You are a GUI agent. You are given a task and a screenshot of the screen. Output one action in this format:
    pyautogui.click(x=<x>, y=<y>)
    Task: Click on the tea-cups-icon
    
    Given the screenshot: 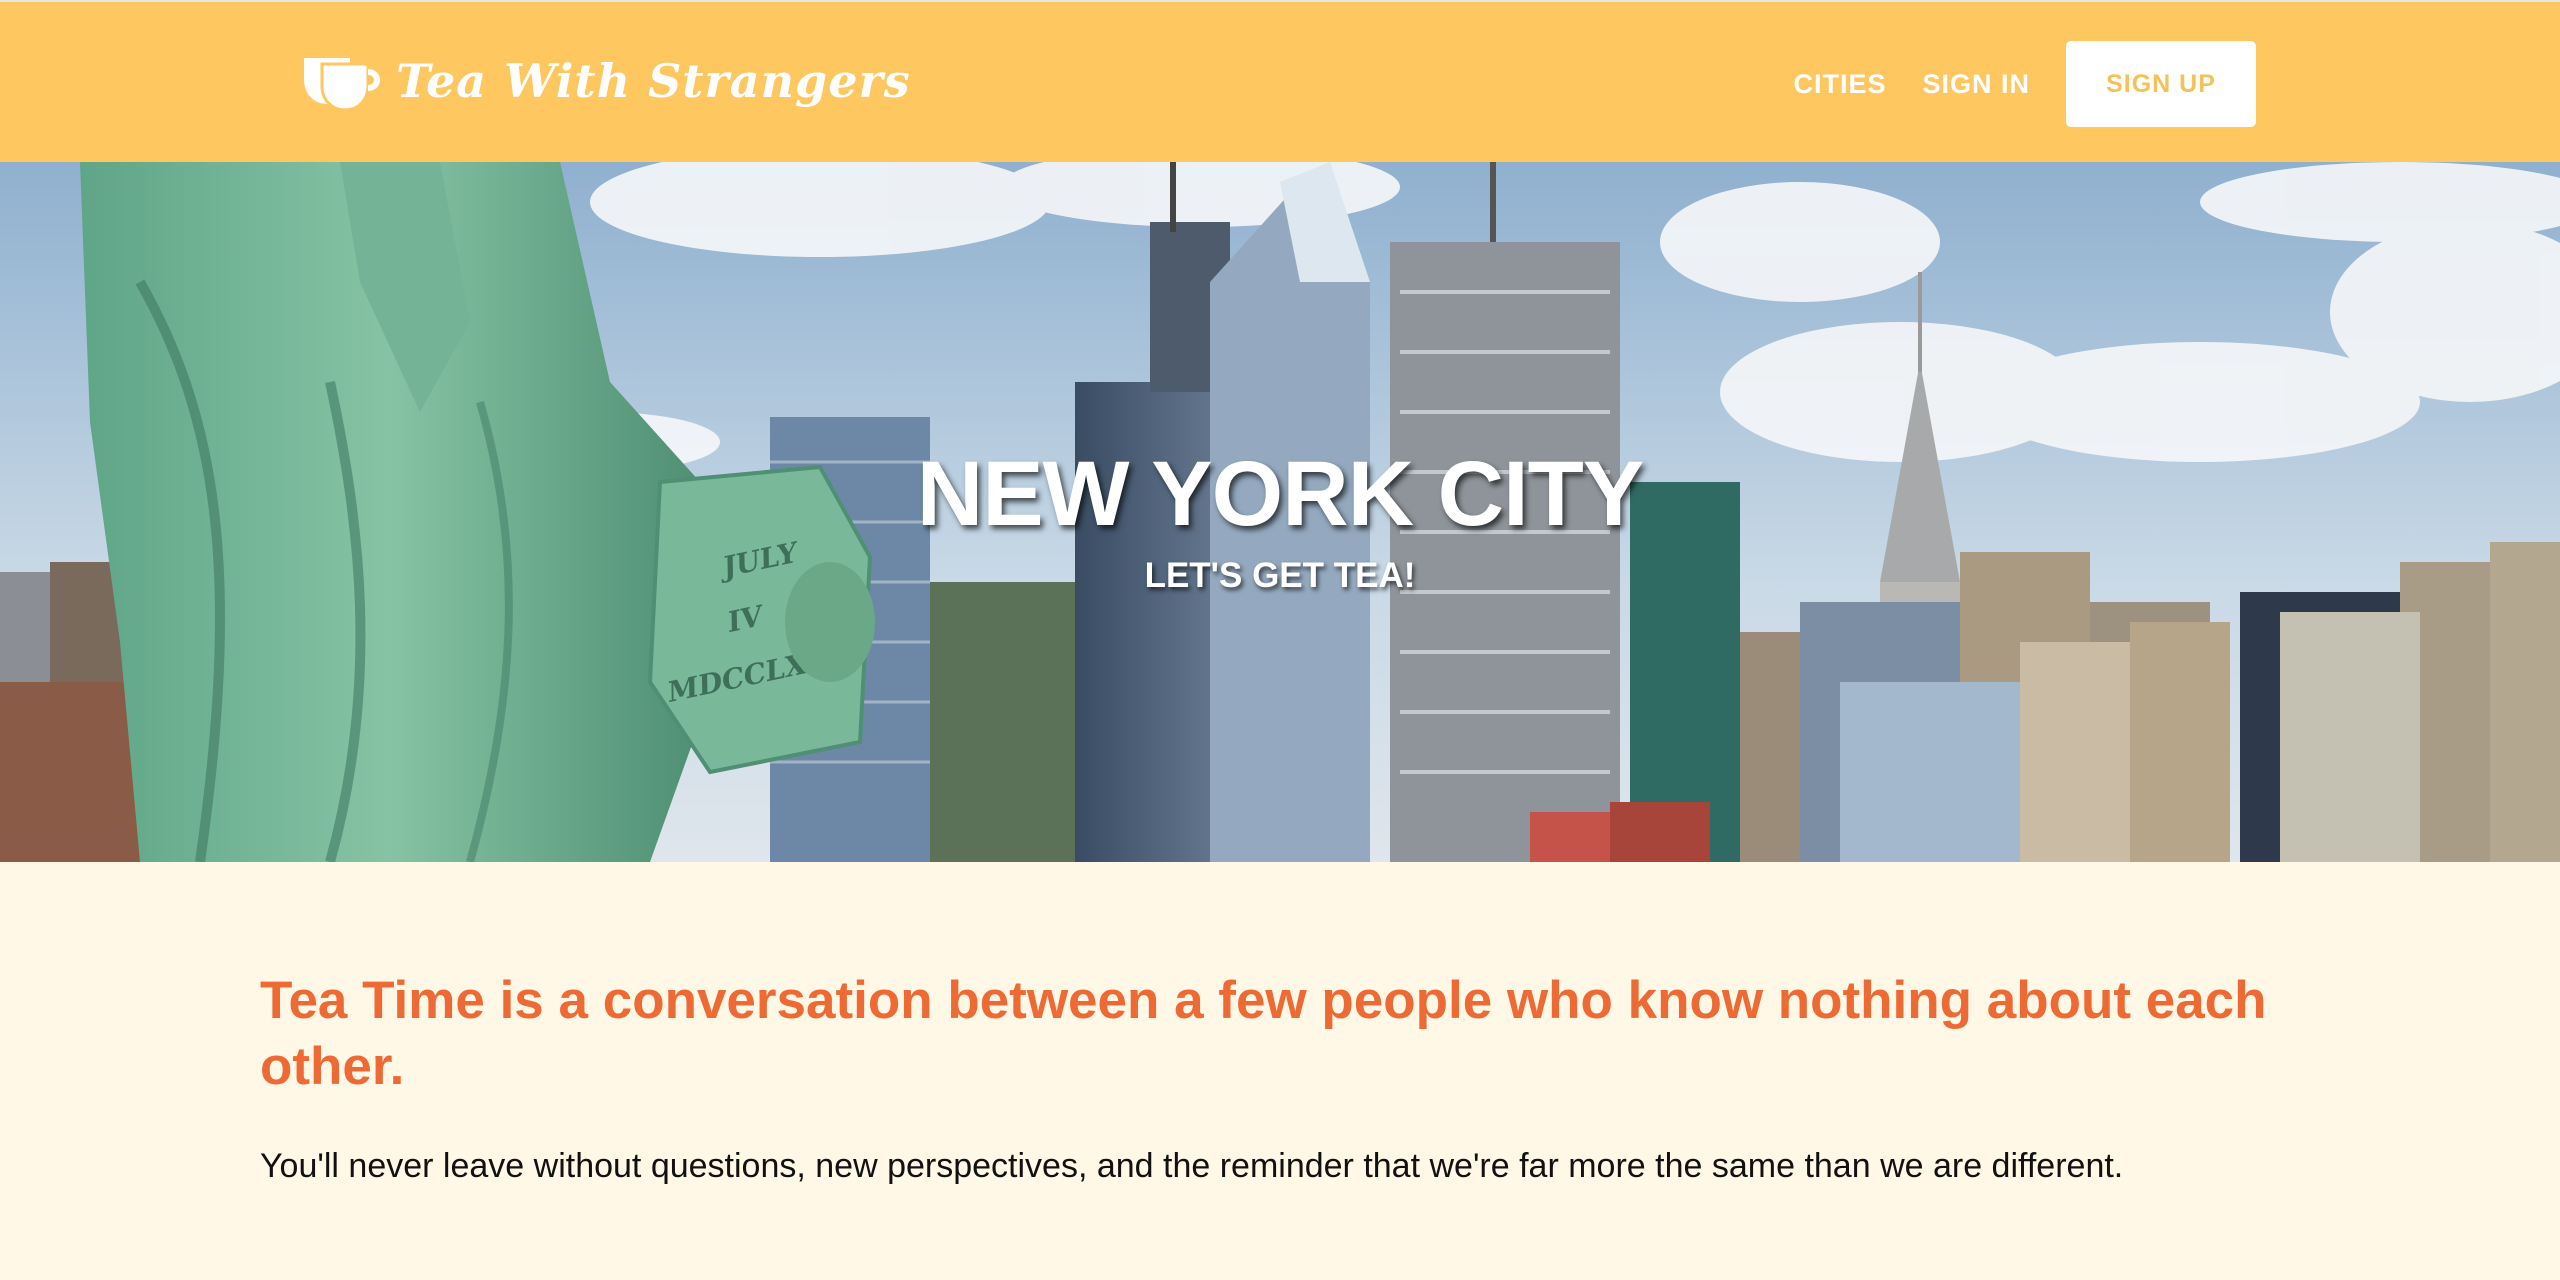 What is the action you would take?
    pyautogui.click(x=342, y=85)
    